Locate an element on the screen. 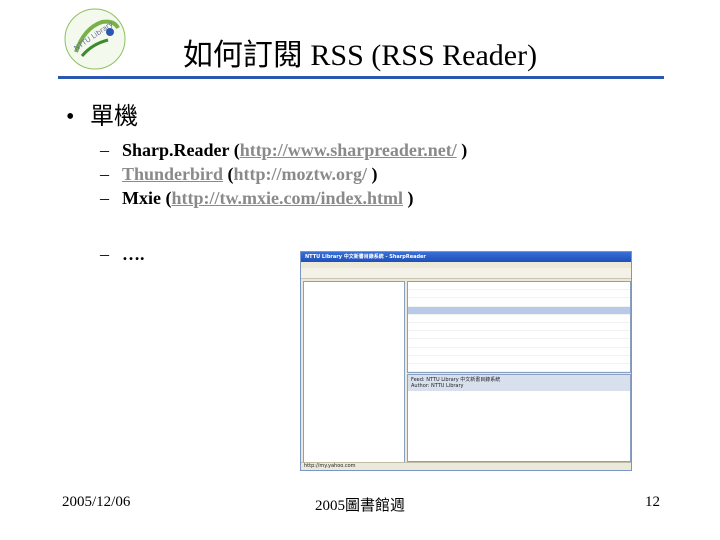 This screenshot has width=720, height=540. bullet-standalone: • 單機 is located at coordinates (102, 117).